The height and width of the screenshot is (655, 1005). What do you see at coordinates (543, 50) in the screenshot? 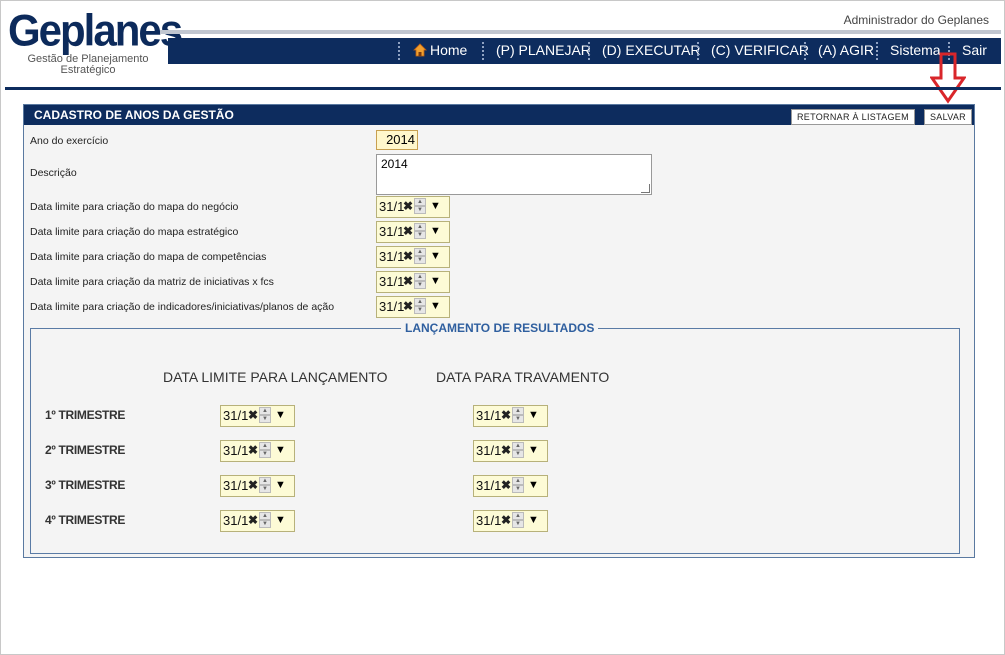
I see `nav-planejar: (P) PLANEJAR` at bounding box center [543, 50].